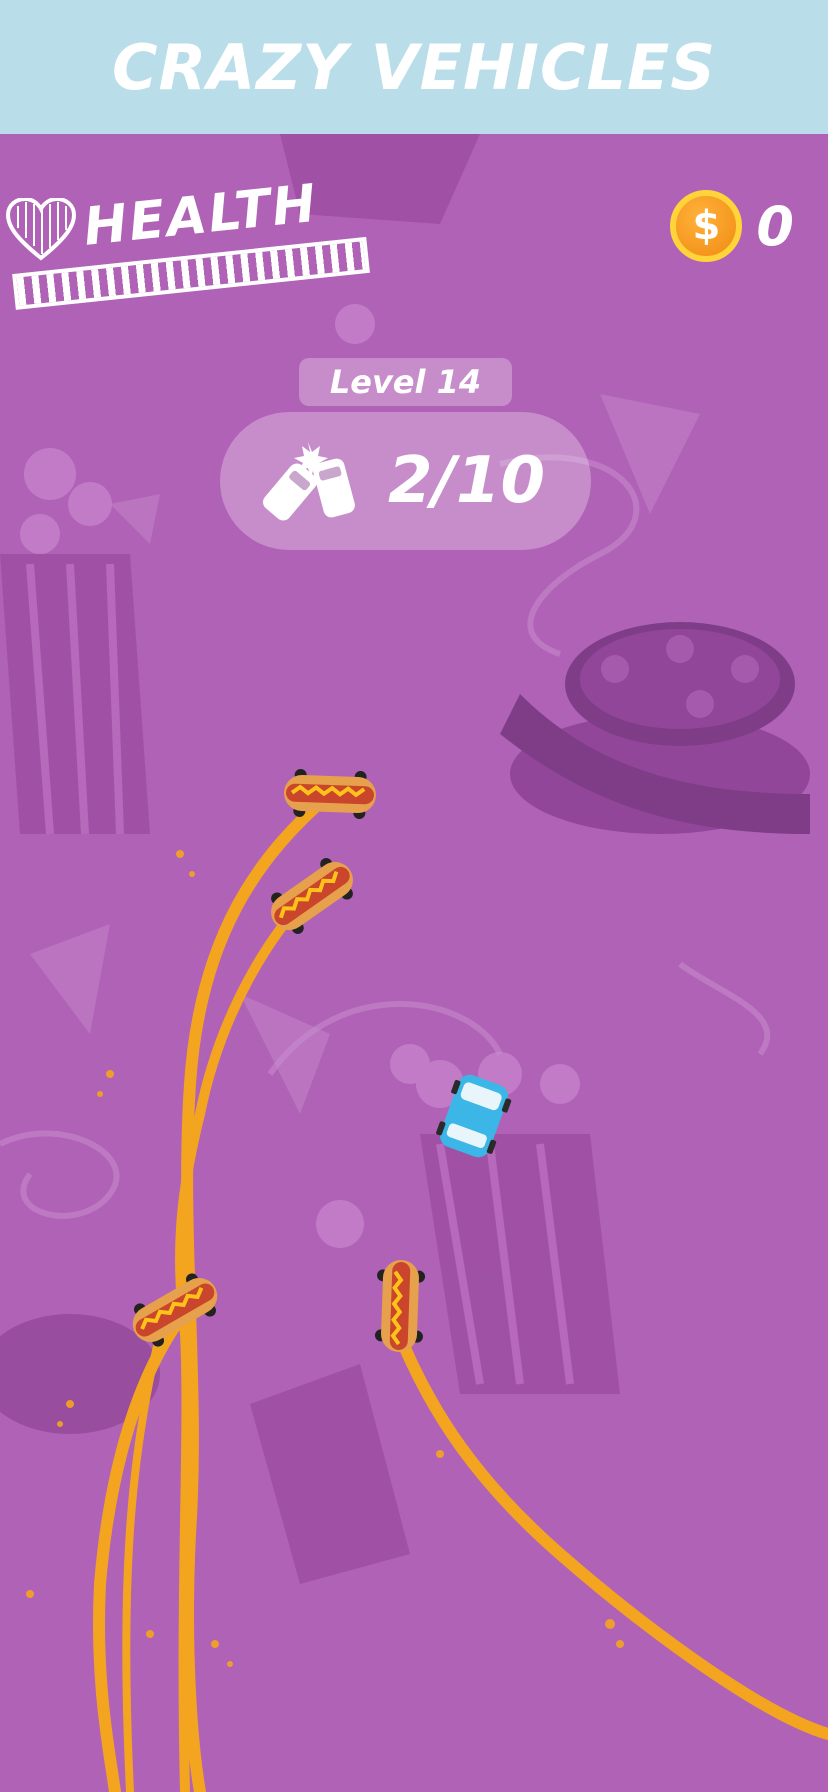 The height and width of the screenshot is (1792, 828). What do you see at coordinates (309, 481) in the screenshot?
I see `crash-cars-icon` at bounding box center [309, 481].